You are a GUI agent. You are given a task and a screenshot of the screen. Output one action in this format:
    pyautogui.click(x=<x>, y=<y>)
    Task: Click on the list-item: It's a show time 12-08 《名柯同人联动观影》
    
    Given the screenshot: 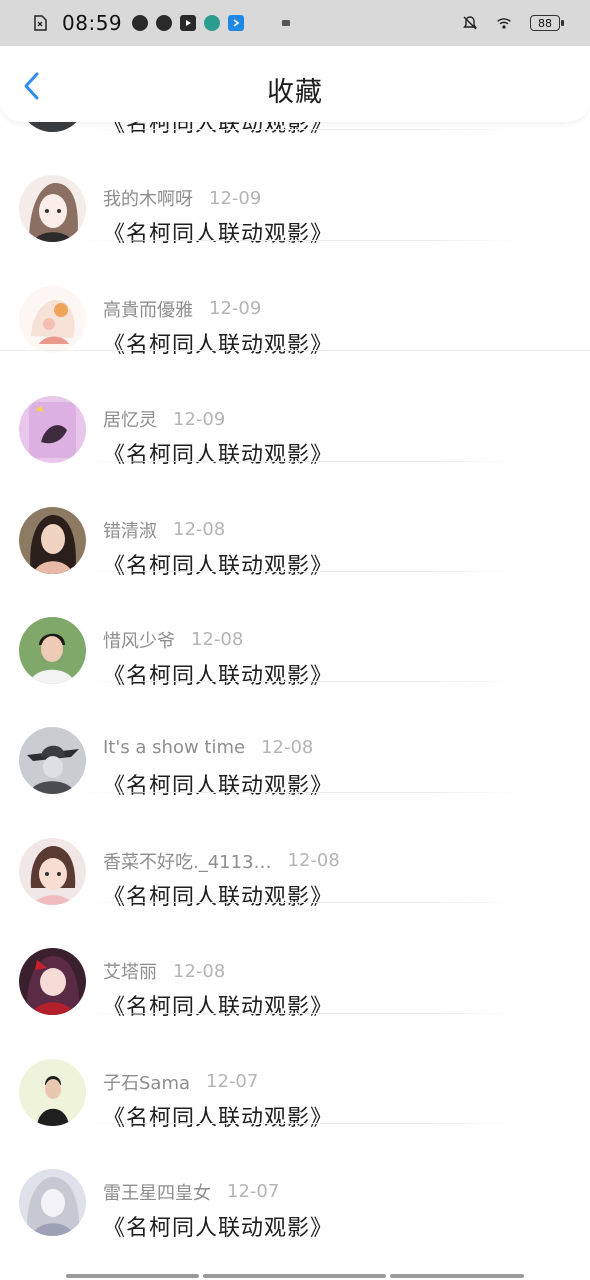 What is the action you would take?
    pyautogui.click(x=295, y=740)
    